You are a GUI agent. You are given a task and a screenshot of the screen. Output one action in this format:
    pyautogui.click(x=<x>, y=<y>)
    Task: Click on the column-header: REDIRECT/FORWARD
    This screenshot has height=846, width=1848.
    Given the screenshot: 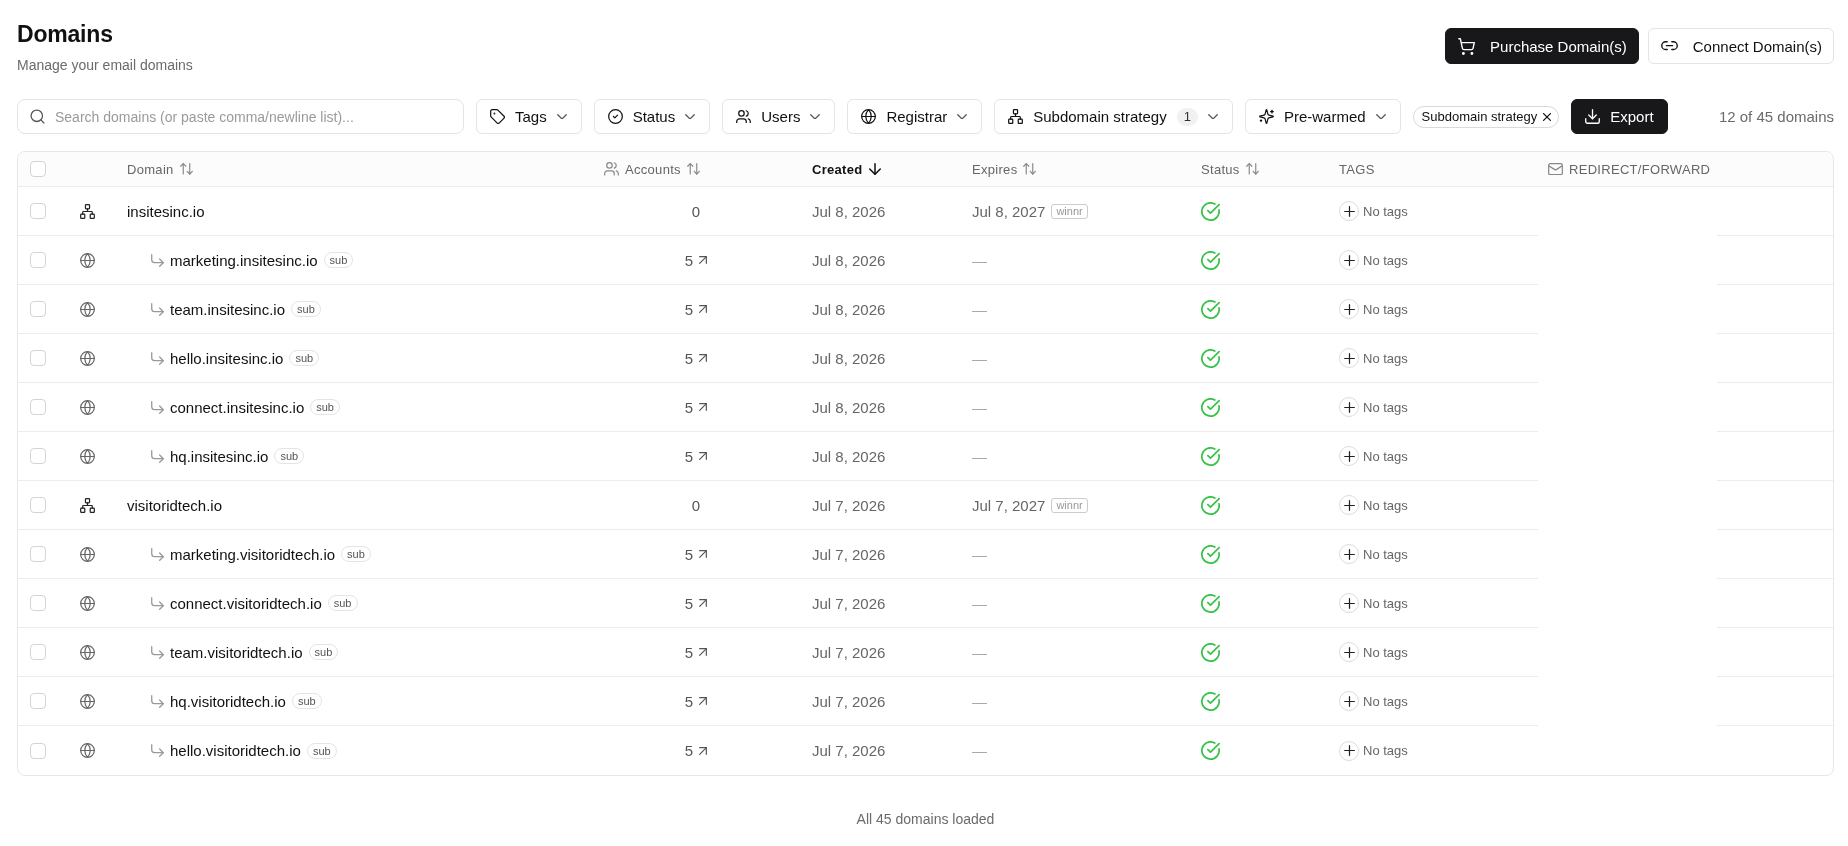 What is the action you would take?
    pyautogui.click(x=1640, y=169)
    